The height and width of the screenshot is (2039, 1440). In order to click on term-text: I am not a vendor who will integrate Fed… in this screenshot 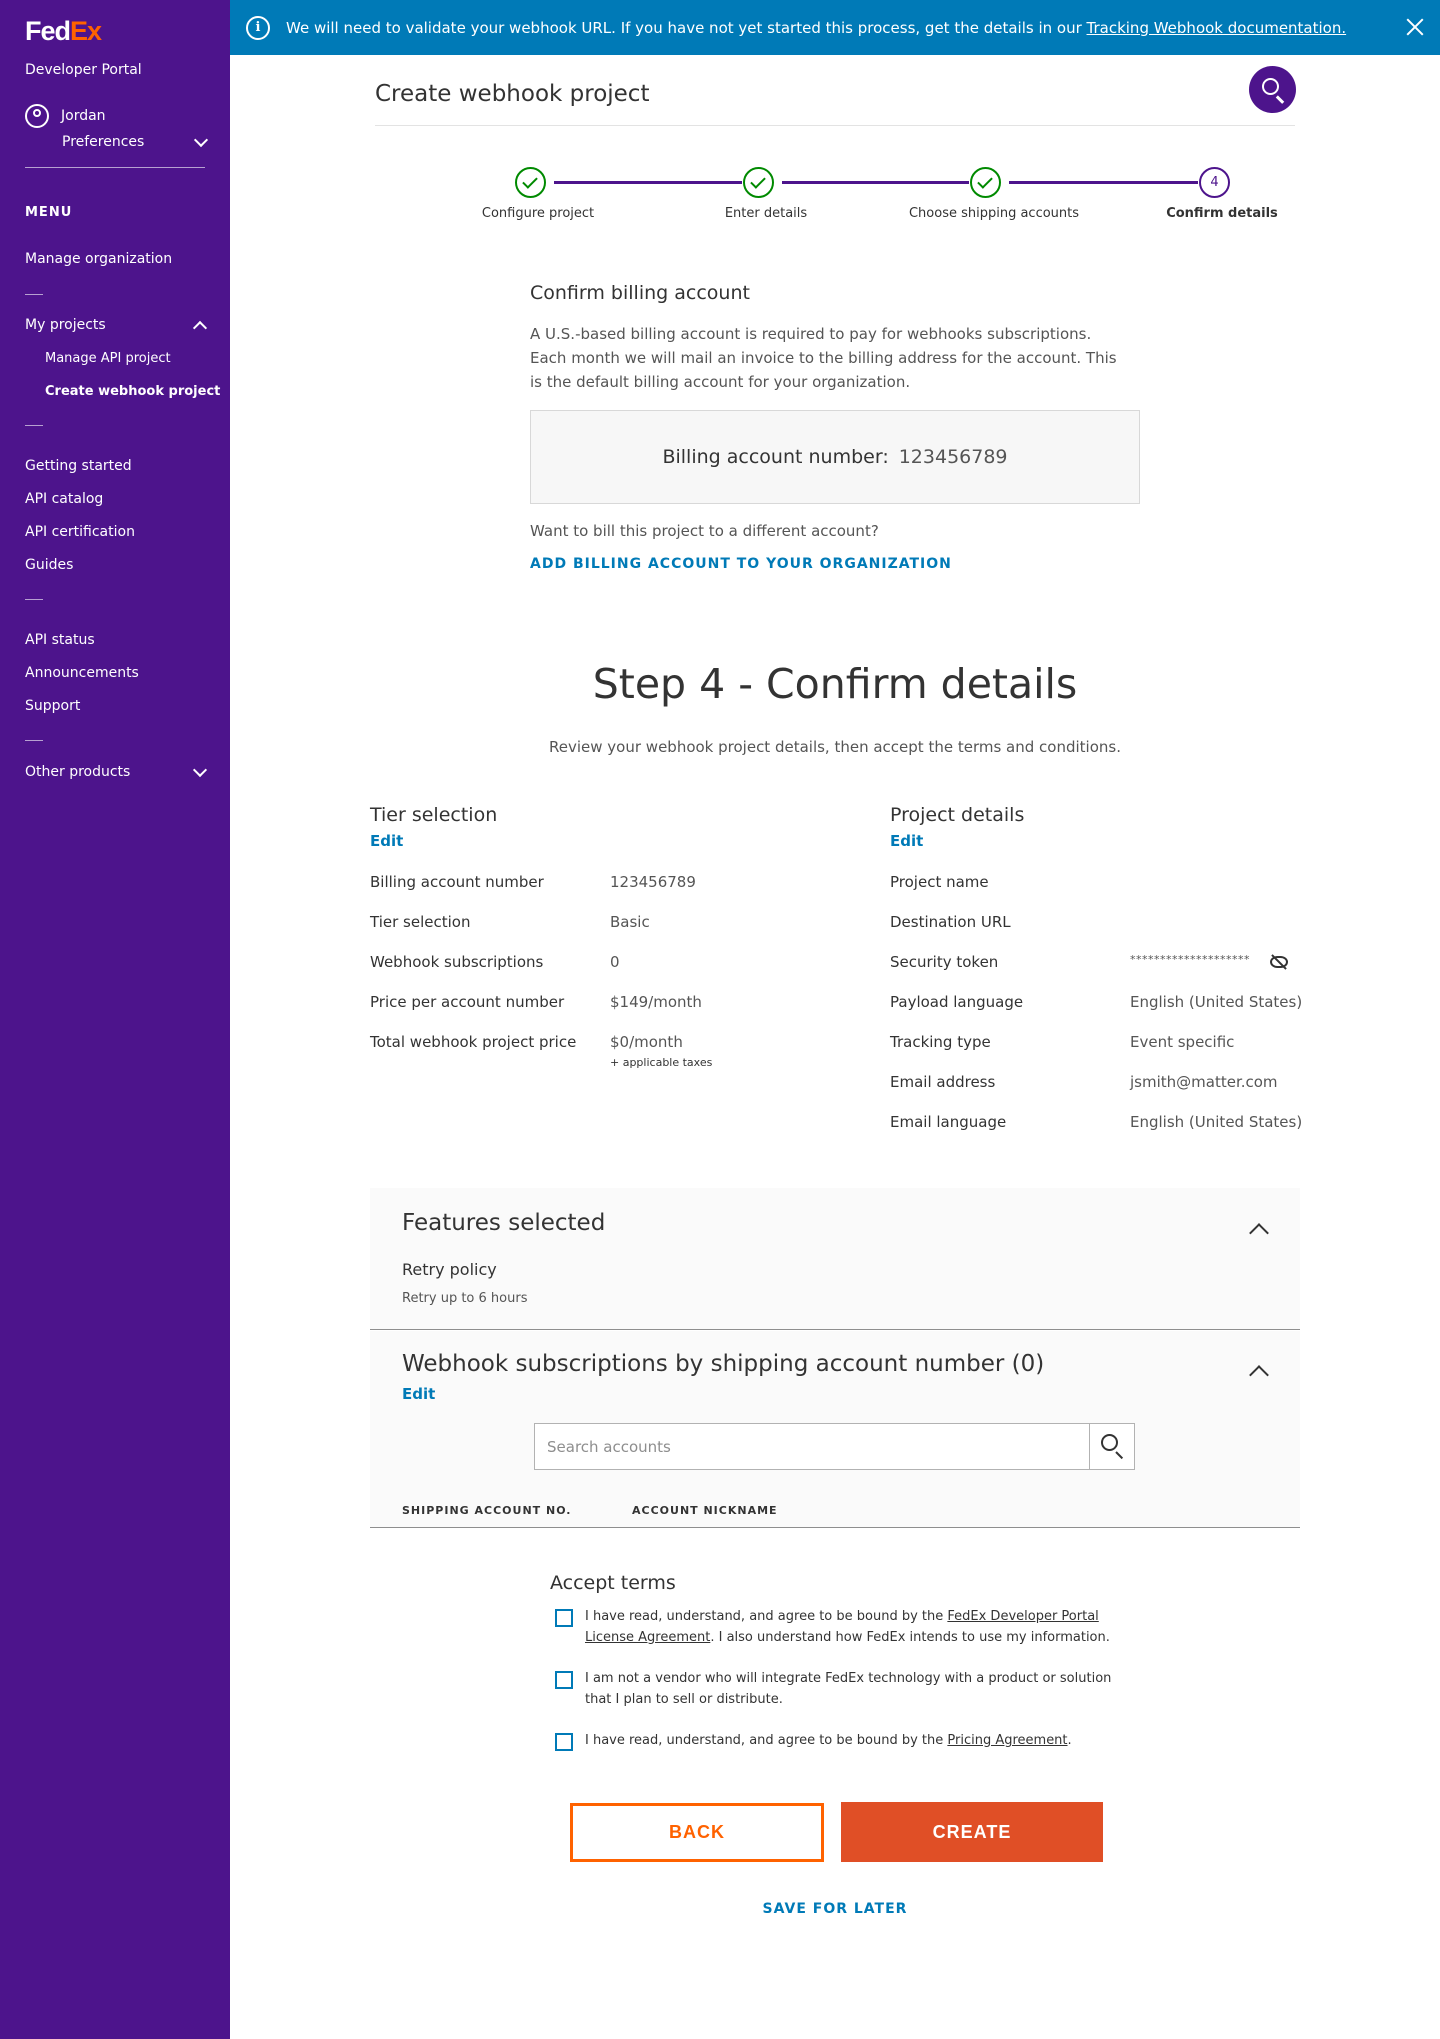, I will do `click(848, 1689)`.